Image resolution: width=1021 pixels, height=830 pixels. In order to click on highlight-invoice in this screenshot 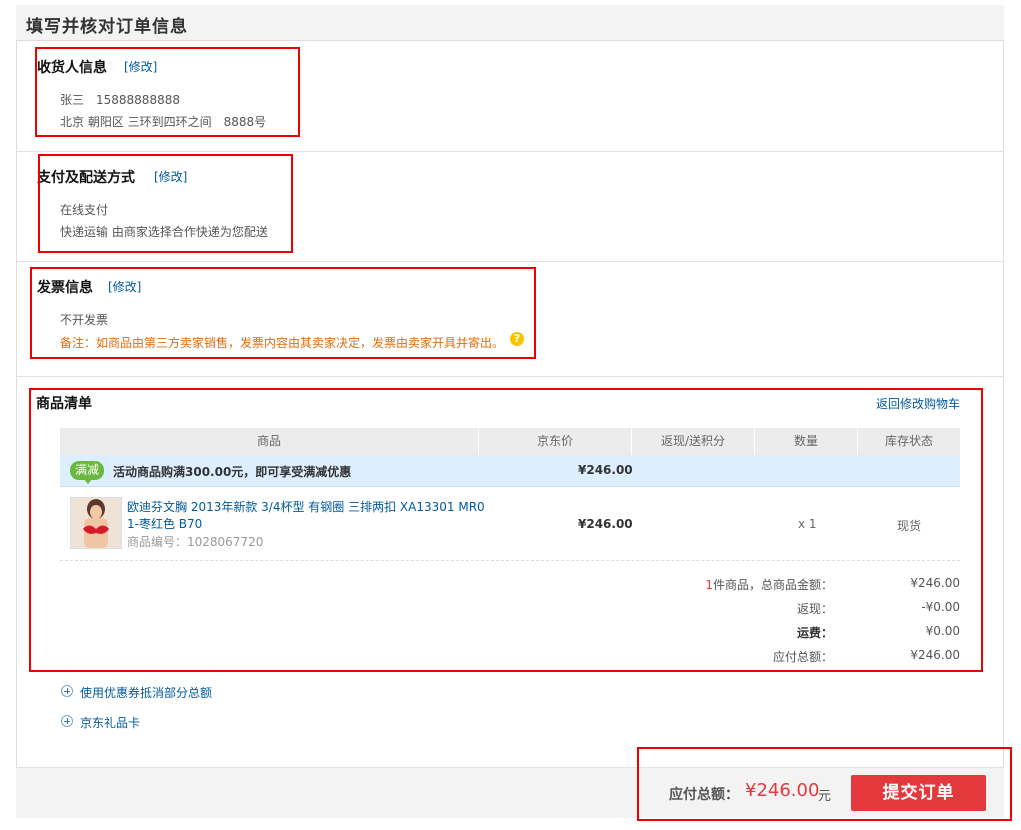, I will do `click(283, 313)`.